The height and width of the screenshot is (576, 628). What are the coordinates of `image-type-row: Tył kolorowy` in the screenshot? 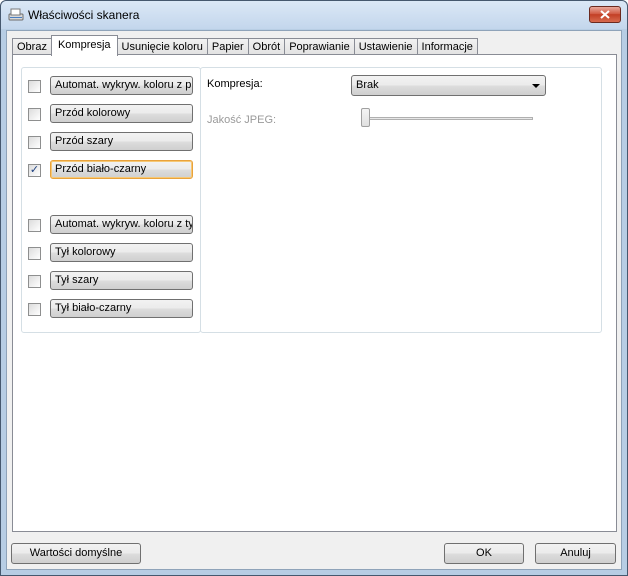 It's located at (111, 253).